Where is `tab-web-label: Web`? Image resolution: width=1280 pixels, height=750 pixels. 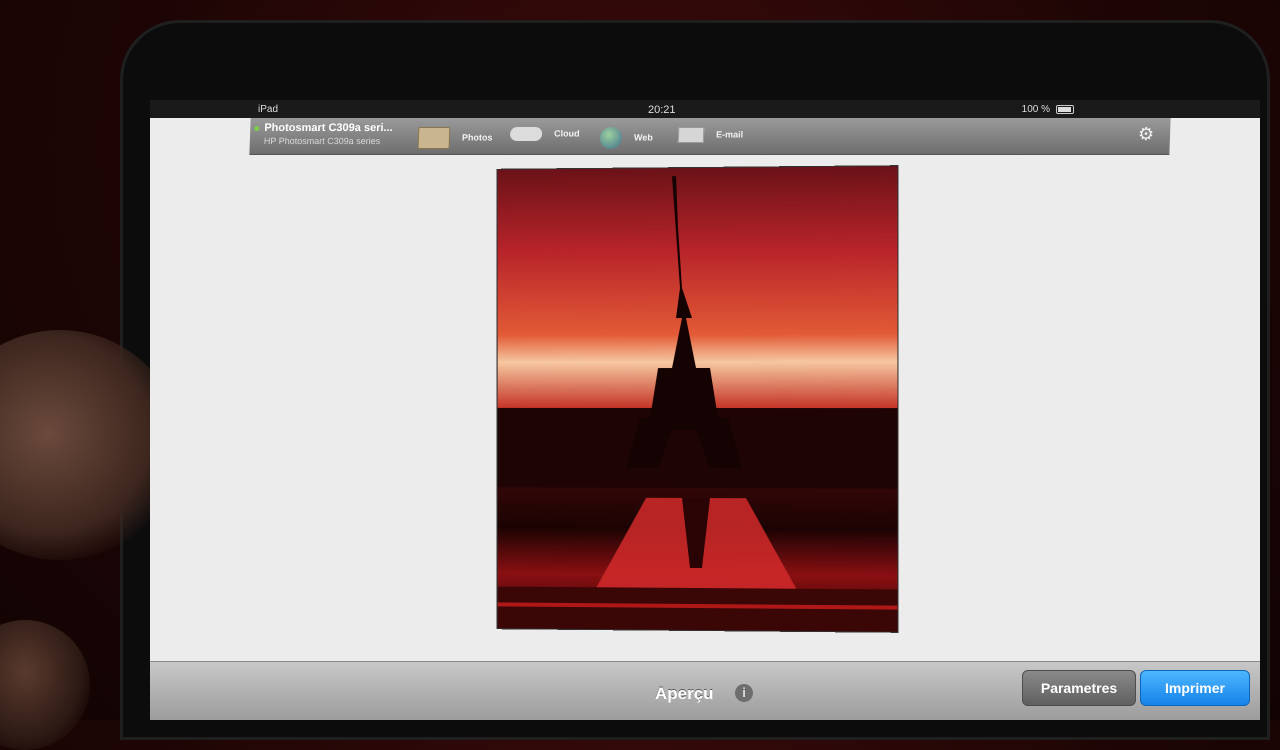
tab-web-label: Web is located at coordinates (643, 137).